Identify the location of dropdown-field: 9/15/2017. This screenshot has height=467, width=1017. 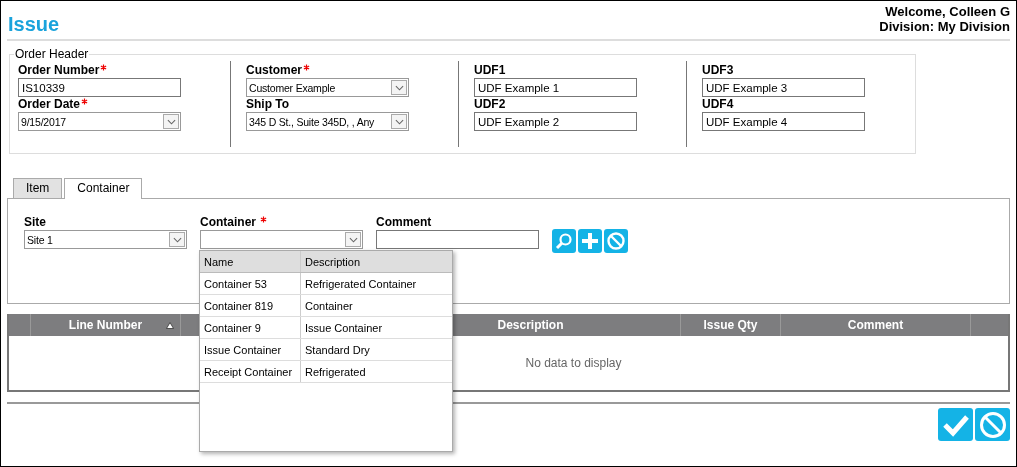
(99, 121).